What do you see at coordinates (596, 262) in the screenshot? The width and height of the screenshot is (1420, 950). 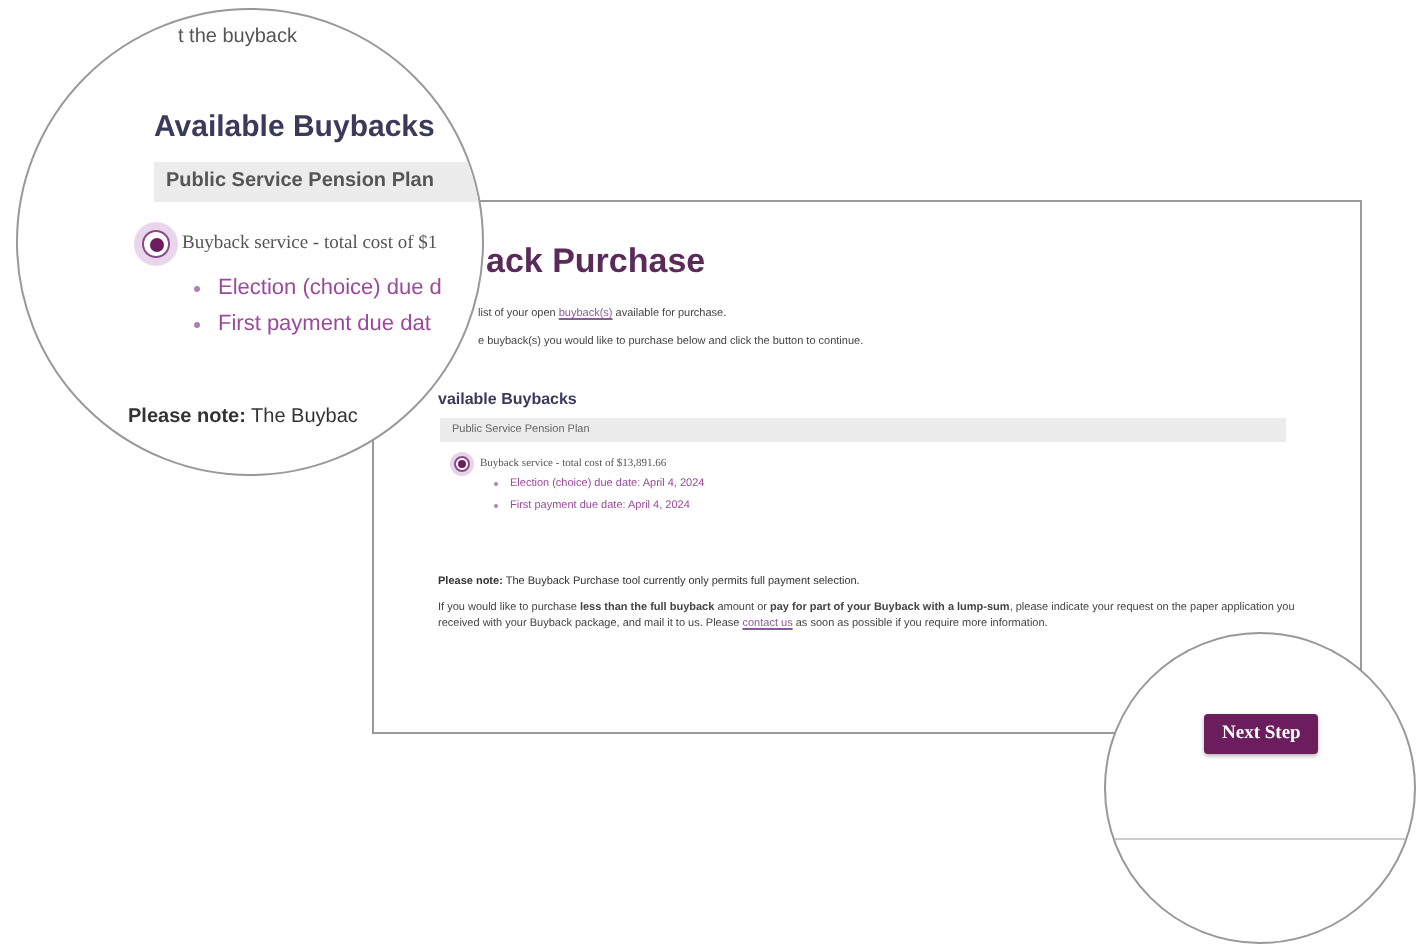 I see `page-title: ack Purchase` at bounding box center [596, 262].